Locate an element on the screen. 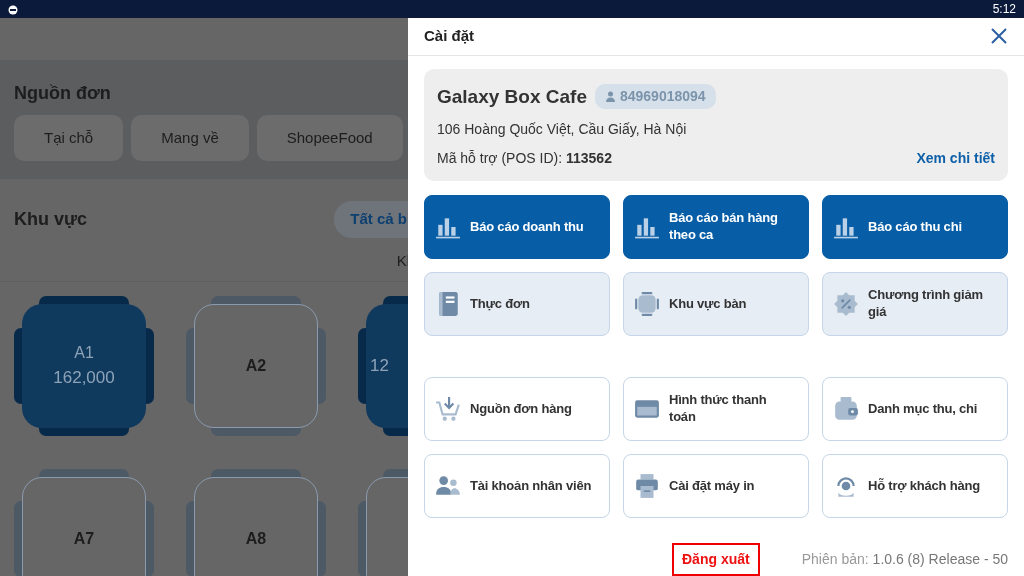 This screenshot has height=576, width=1024. table-name: A2 is located at coordinates (256, 365).